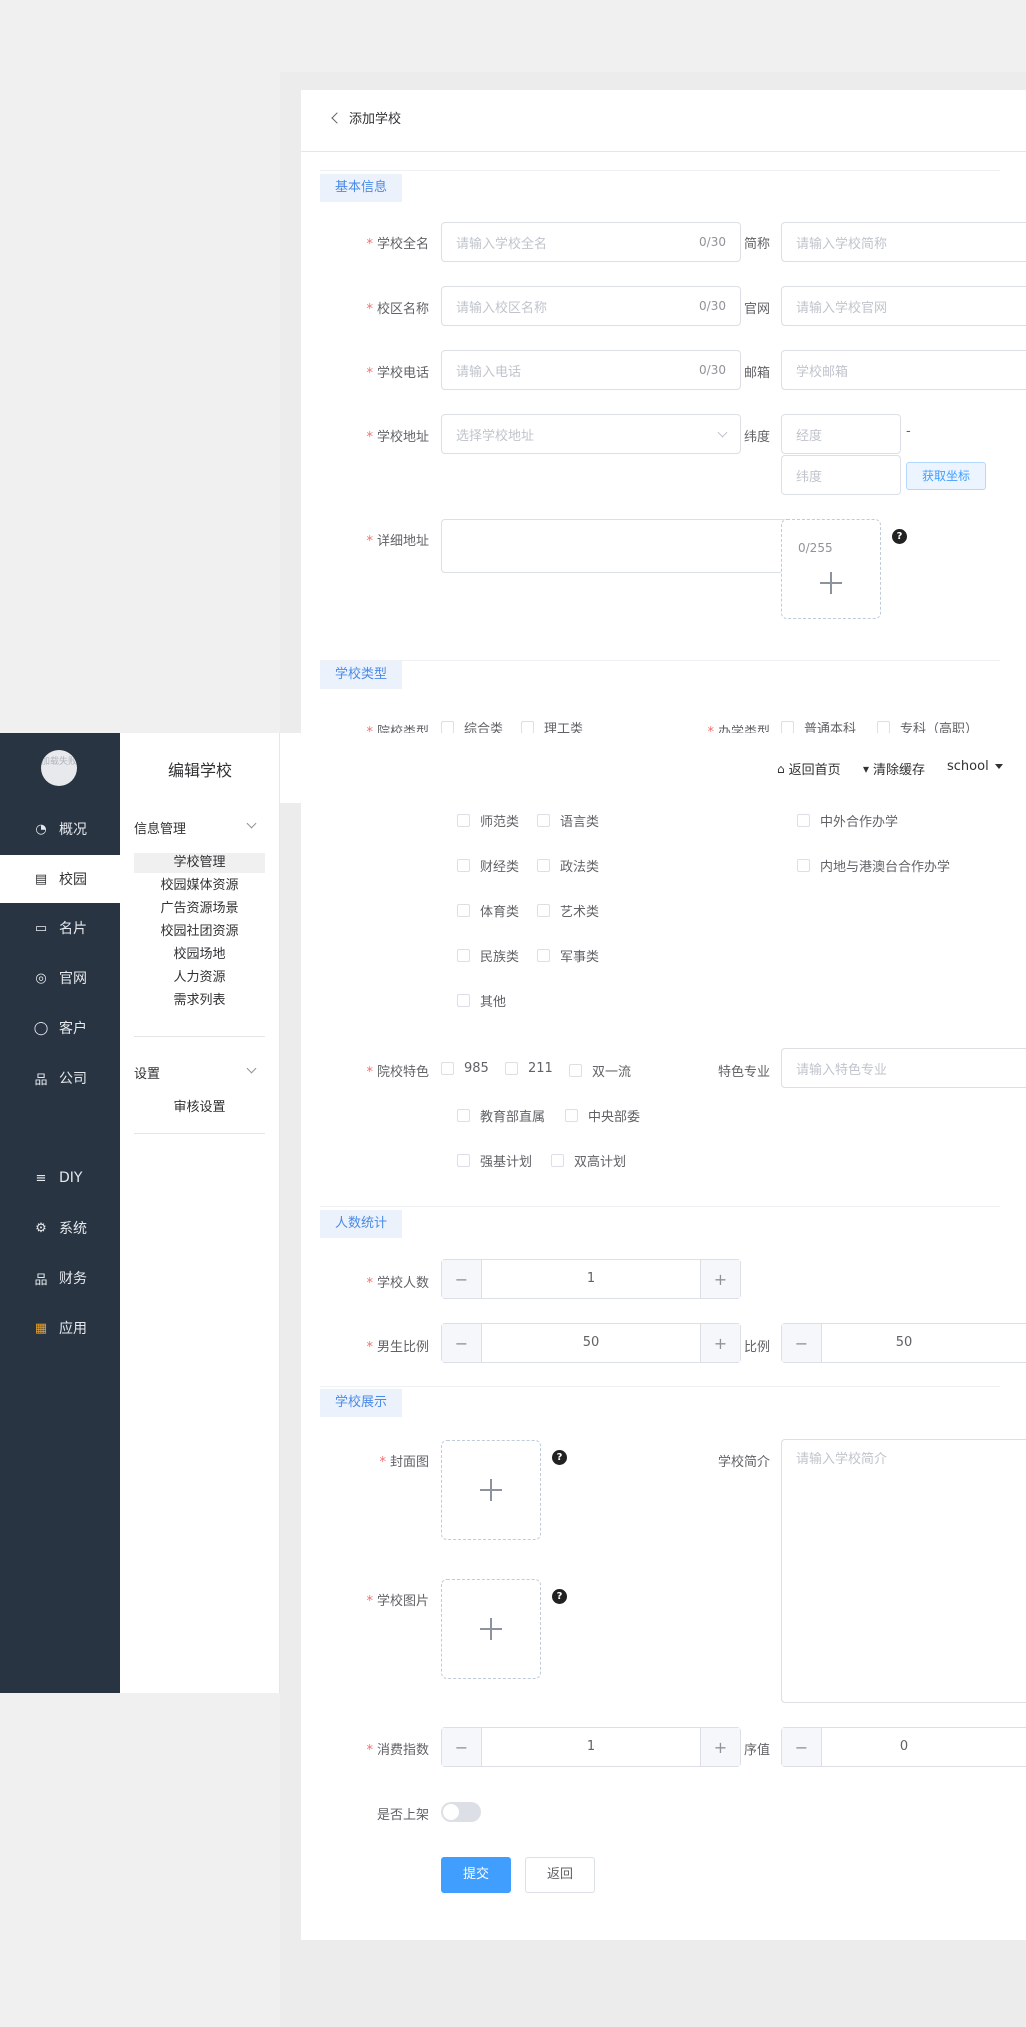 Image resolution: width=1026 pixels, height=2027 pixels. Describe the element at coordinates (903, 242) in the screenshot. I see `short-name-input: 请输入学校简称` at that location.